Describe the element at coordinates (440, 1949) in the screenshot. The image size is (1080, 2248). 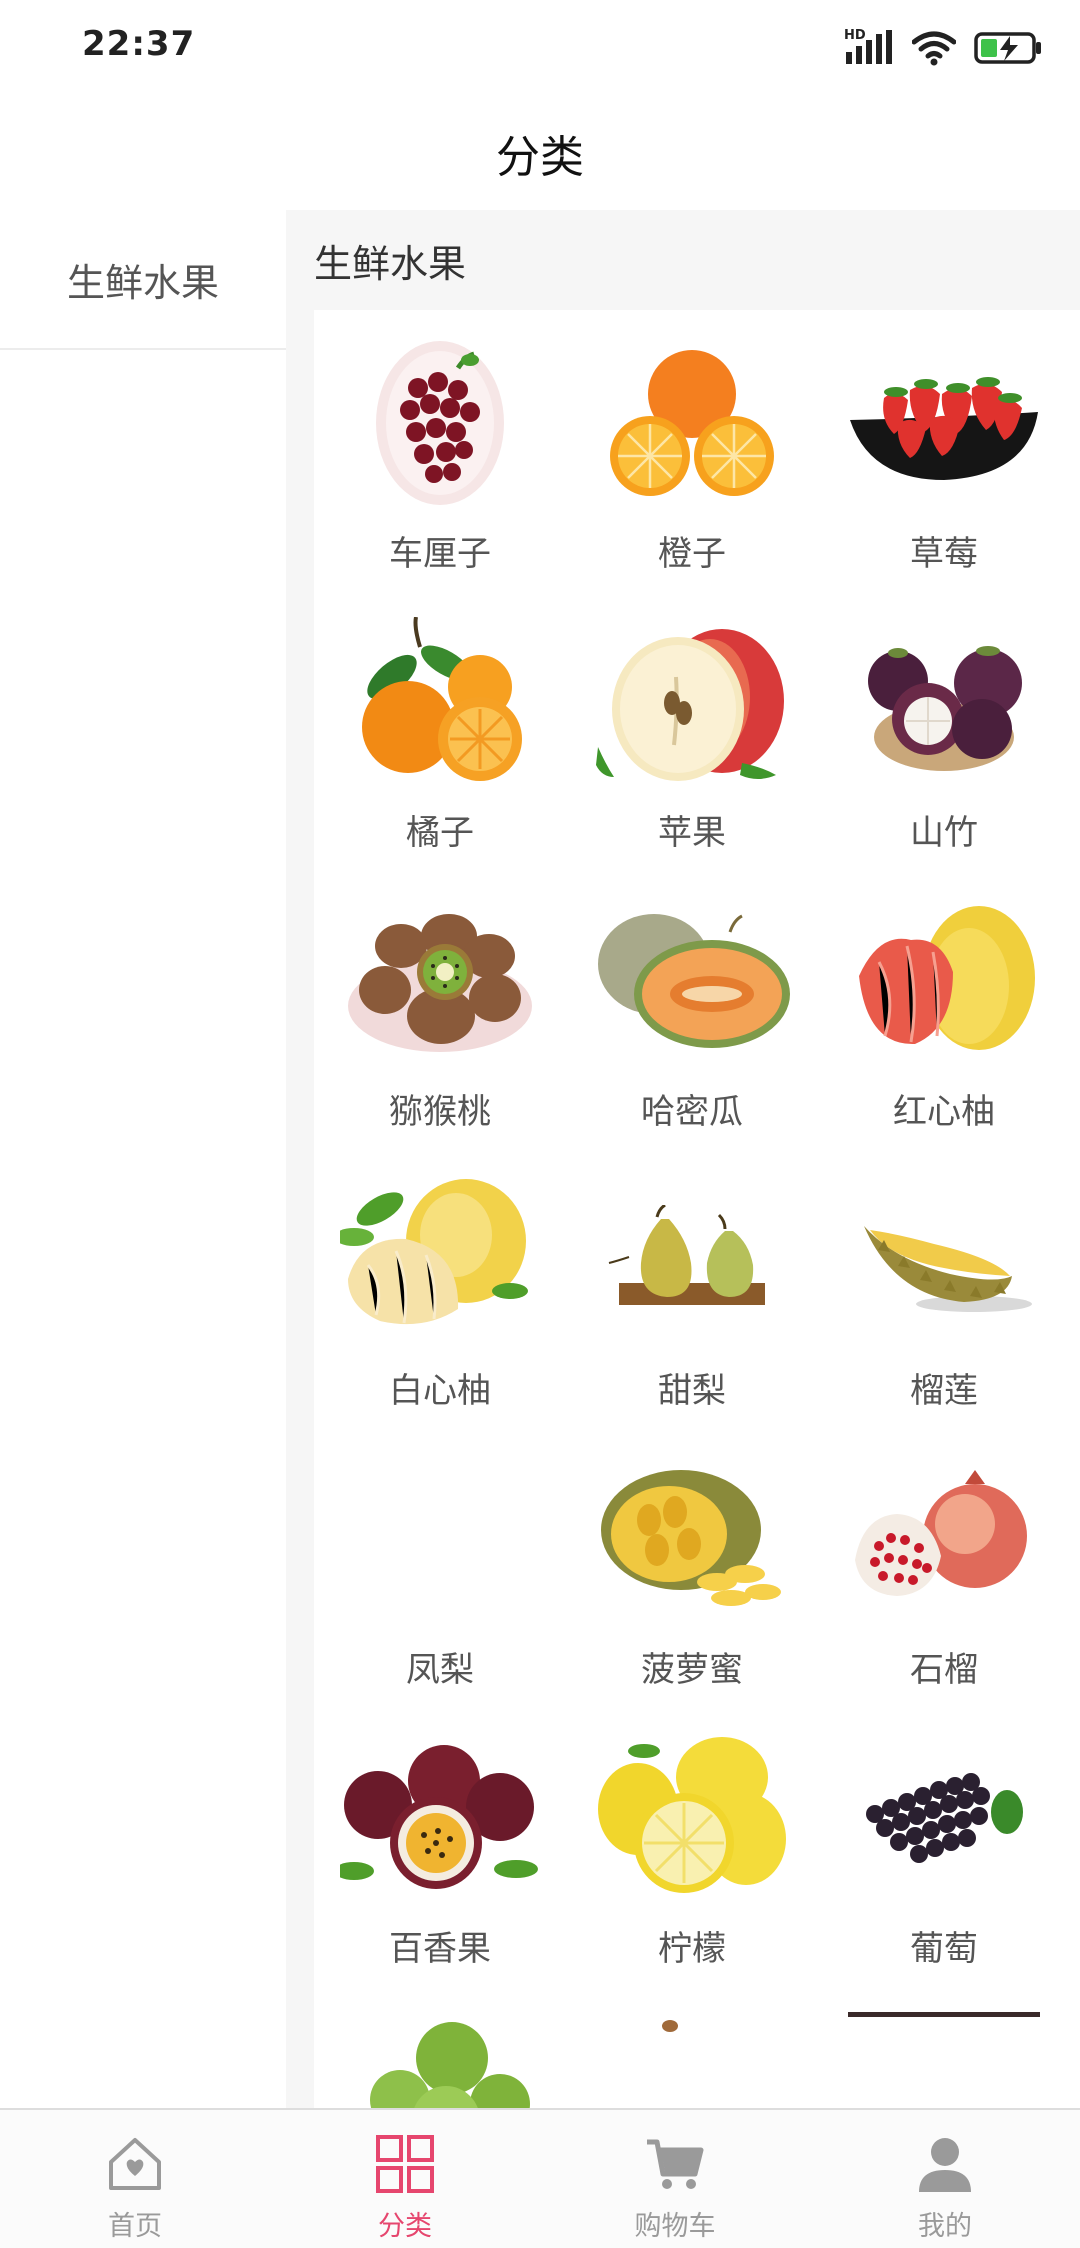
I see `product-name: 百香果` at that location.